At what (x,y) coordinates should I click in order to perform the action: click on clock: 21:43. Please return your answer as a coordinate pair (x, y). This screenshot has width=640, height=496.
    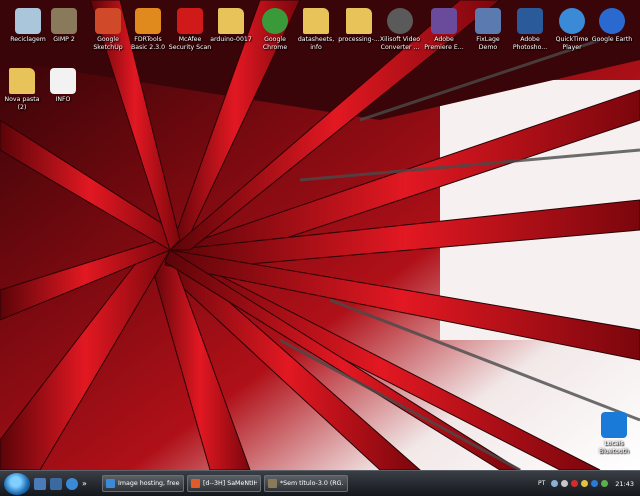
    Looking at the image, I should click on (624, 484).